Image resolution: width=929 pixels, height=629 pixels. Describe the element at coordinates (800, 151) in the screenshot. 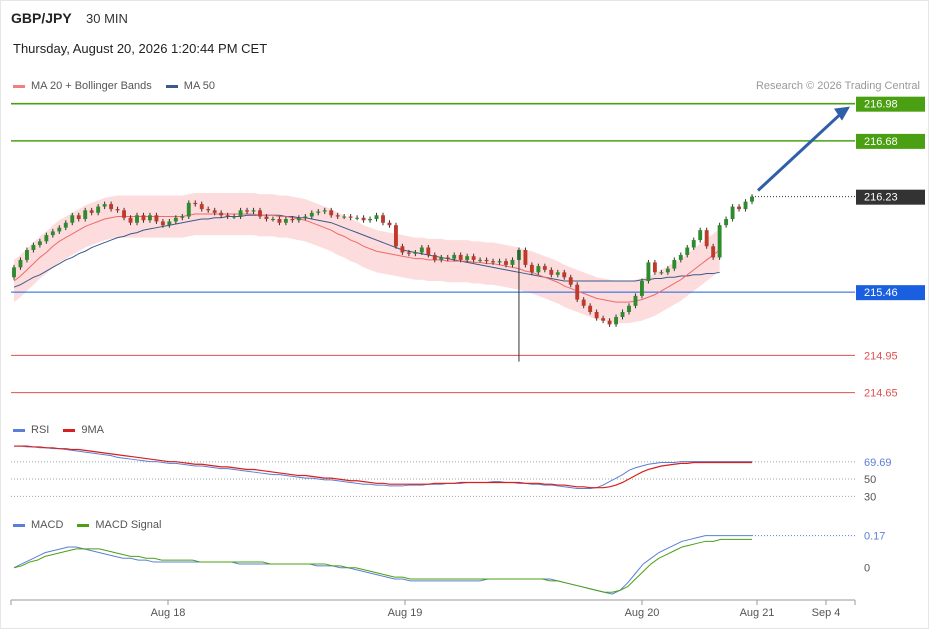

I see `target-arrow-shaft` at that location.